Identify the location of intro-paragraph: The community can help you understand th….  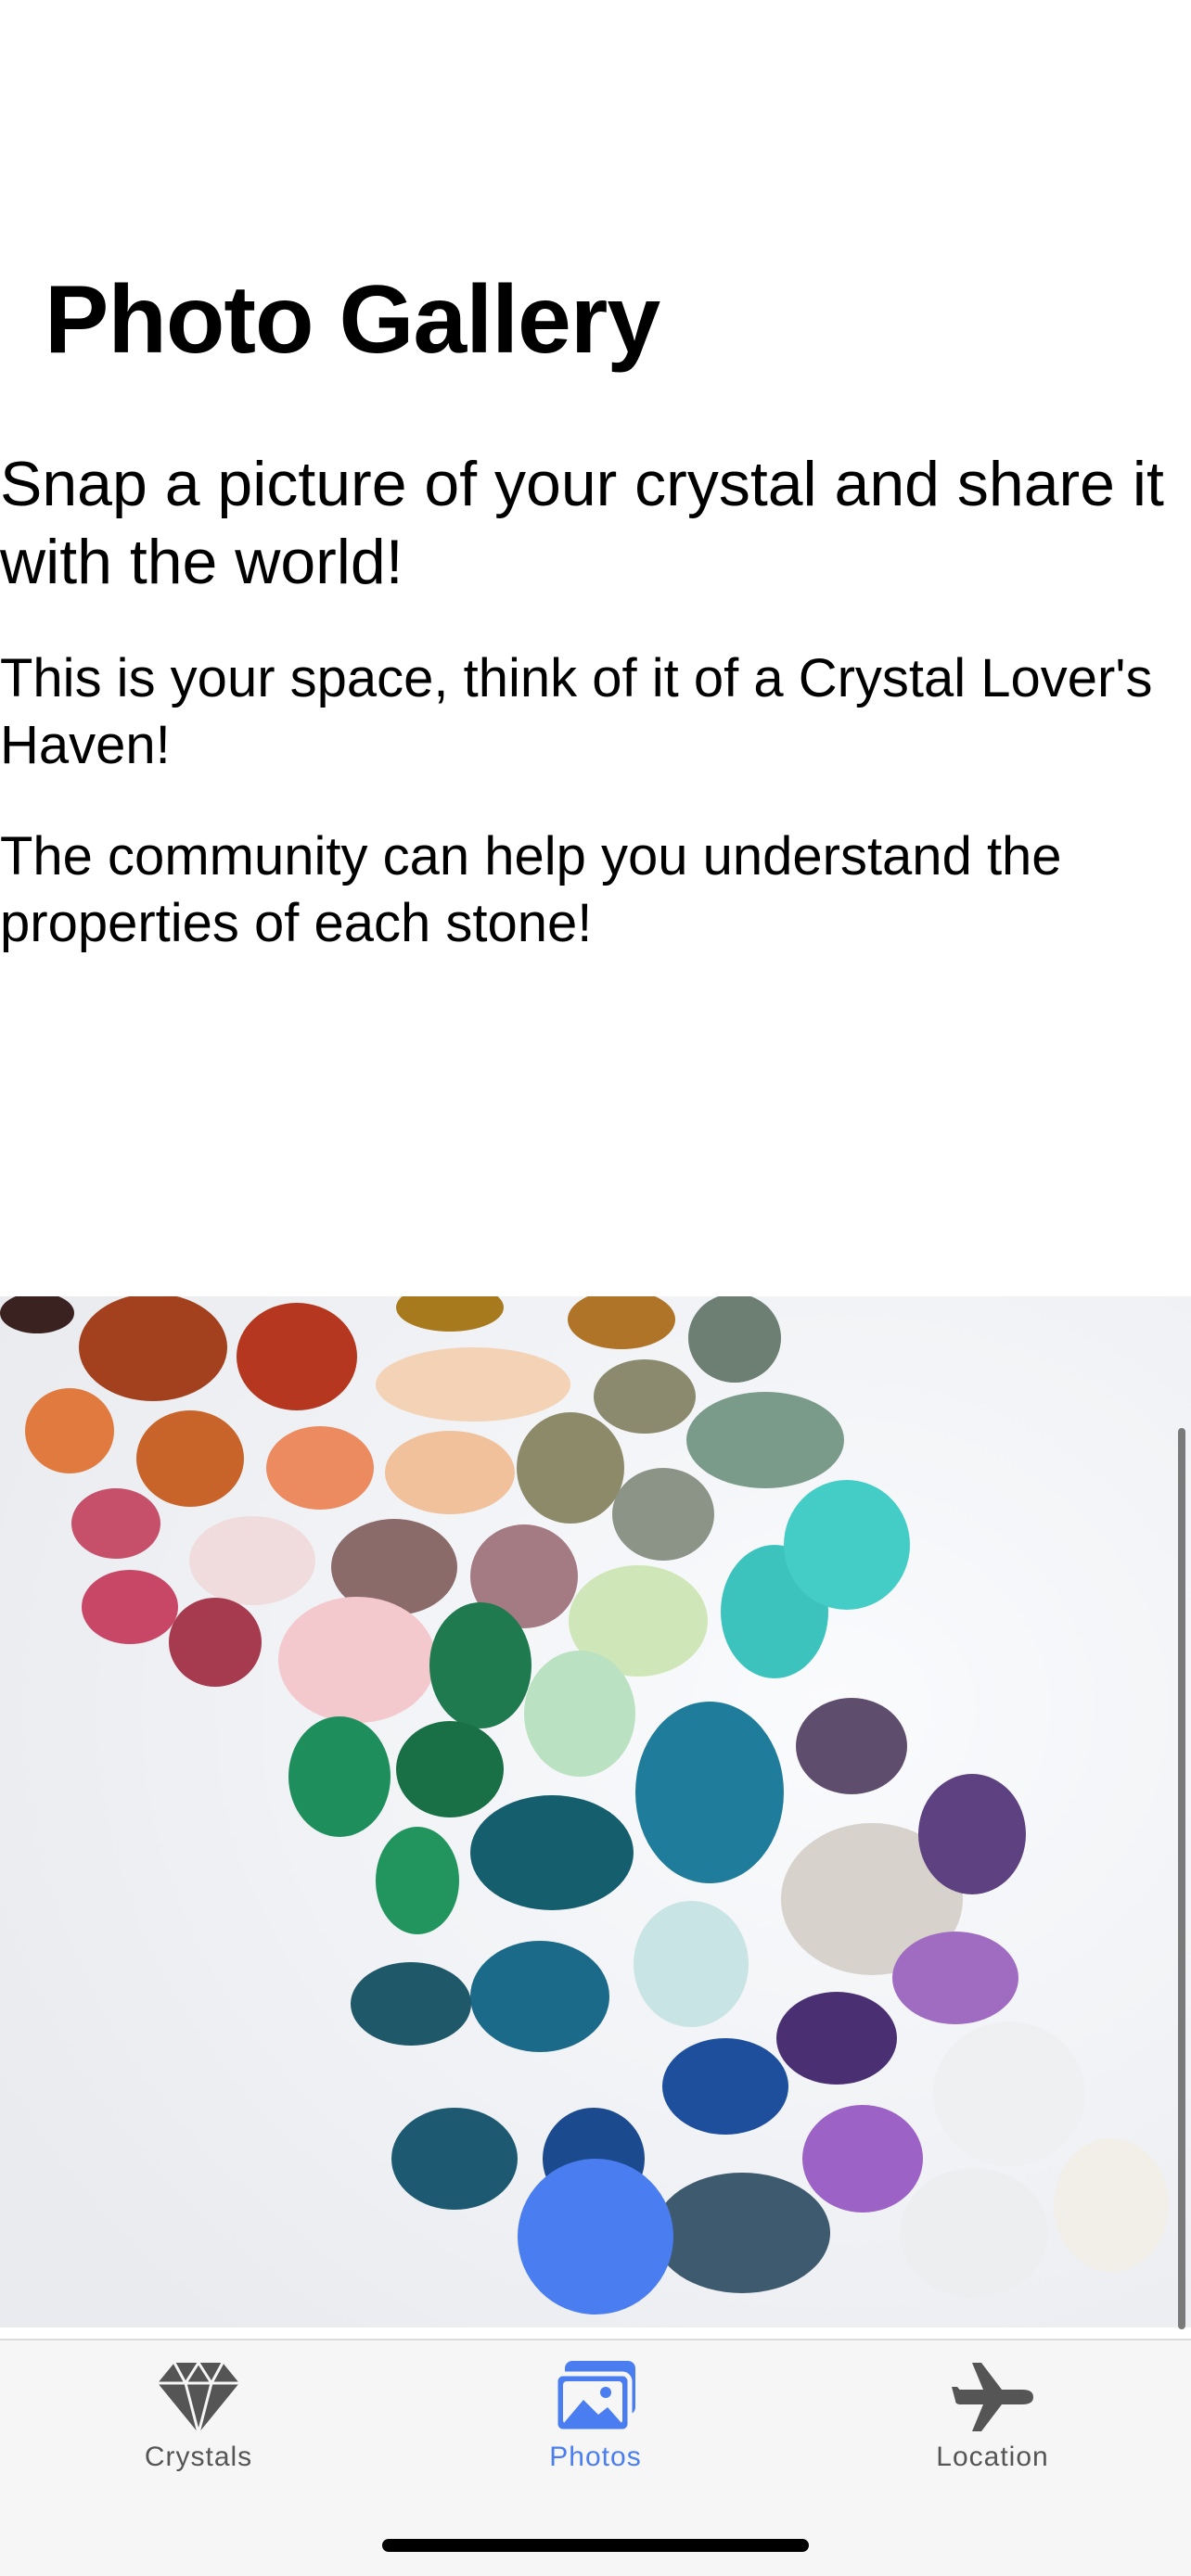
(531, 890).